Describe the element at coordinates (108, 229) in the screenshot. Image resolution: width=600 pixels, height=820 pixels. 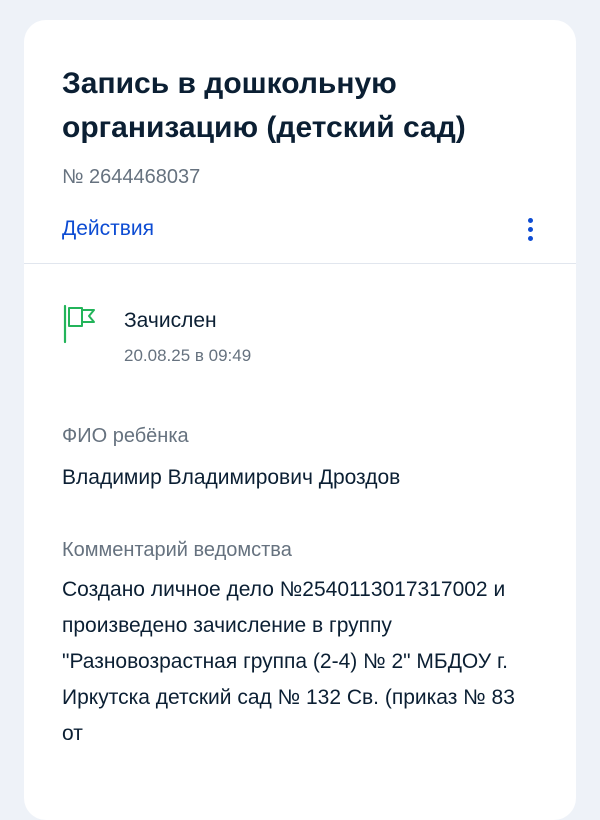
I see `actions-link: Действия` at that location.